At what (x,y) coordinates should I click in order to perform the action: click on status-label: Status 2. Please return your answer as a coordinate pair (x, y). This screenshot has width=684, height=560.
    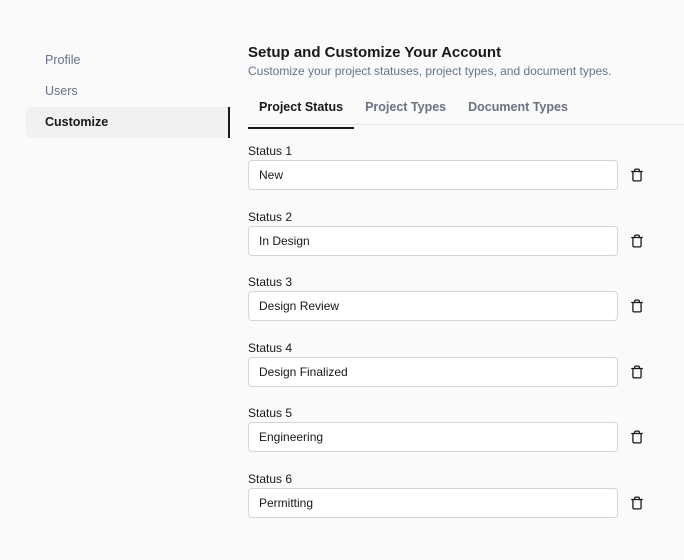
    Looking at the image, I should click on (270, 216).